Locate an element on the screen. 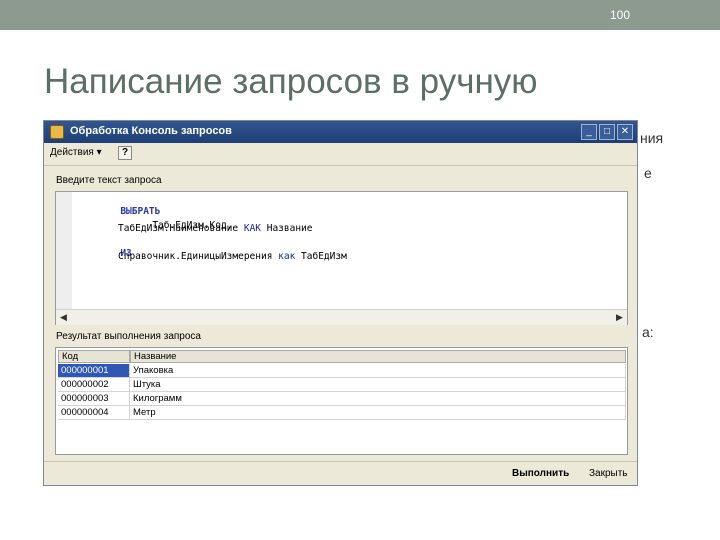 This screenshot has width=720, height=540. app-icon is located at coordinates (57, 132).